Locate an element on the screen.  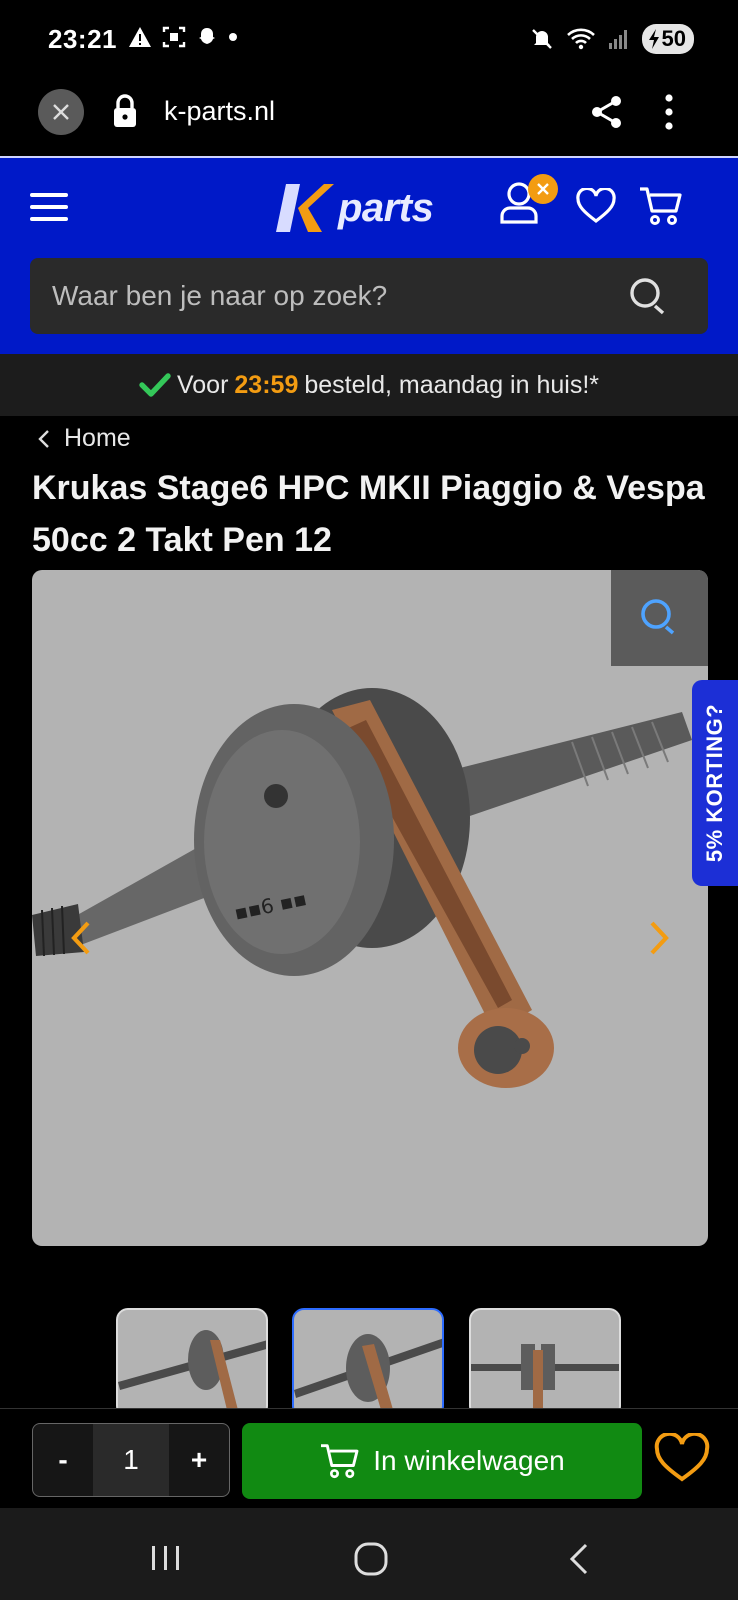
quantity-stepper: - 1 + is located at coordinates (131, 1460).